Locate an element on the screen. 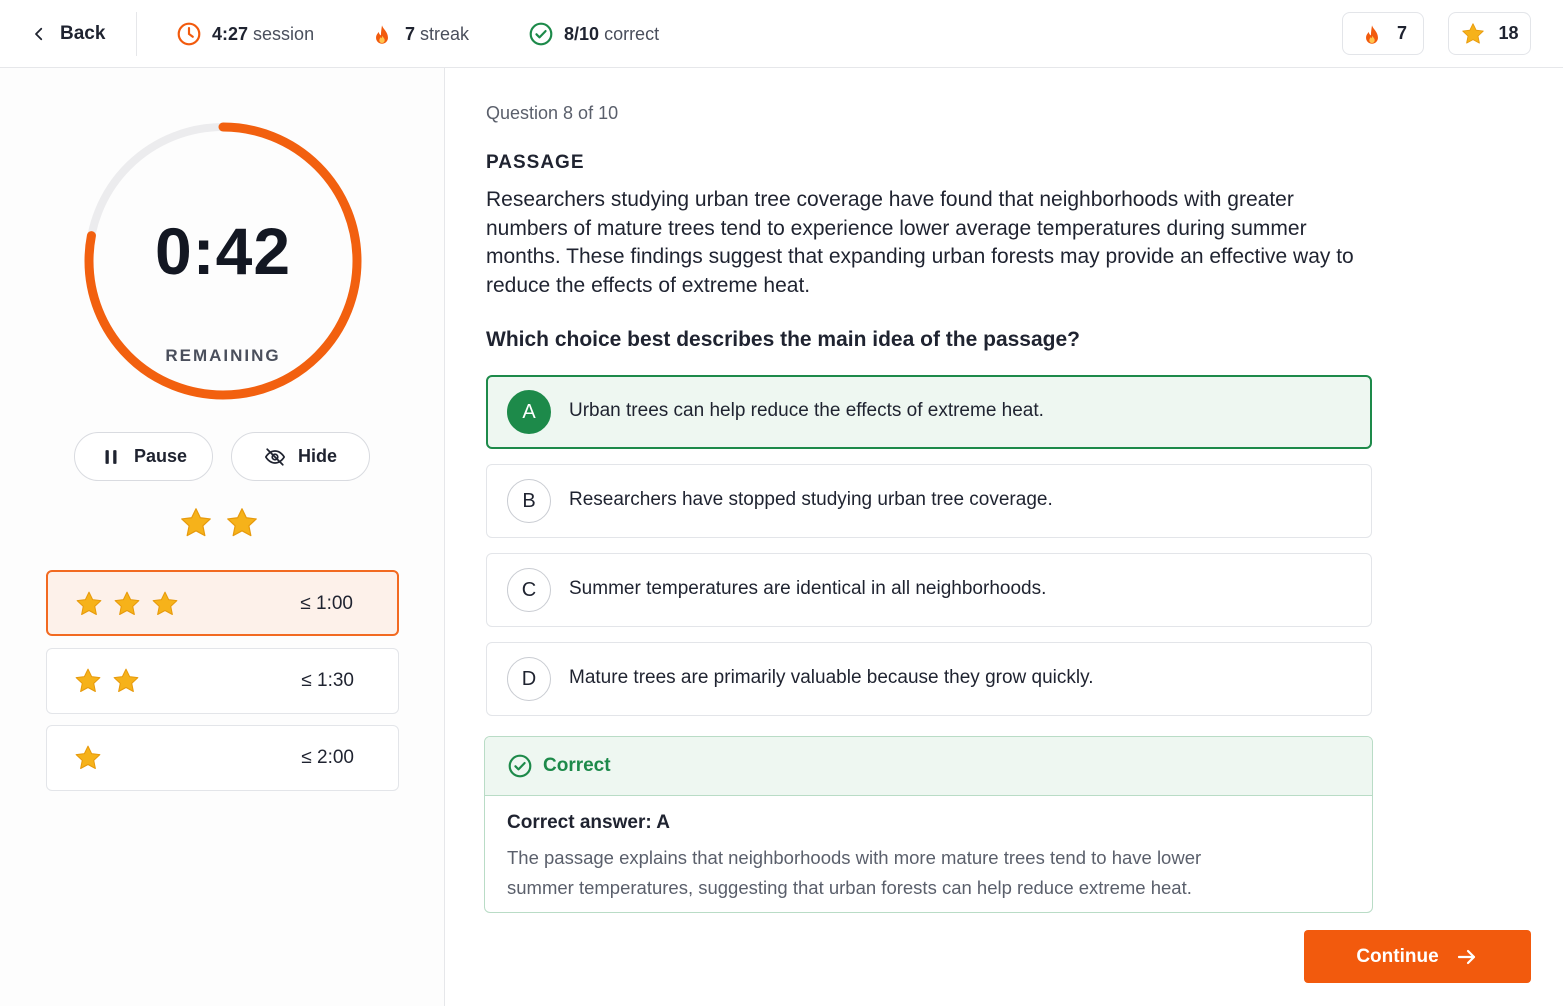 The image size is (1563, 1006). pause-button: Pause is located at coordinates (143, 456).